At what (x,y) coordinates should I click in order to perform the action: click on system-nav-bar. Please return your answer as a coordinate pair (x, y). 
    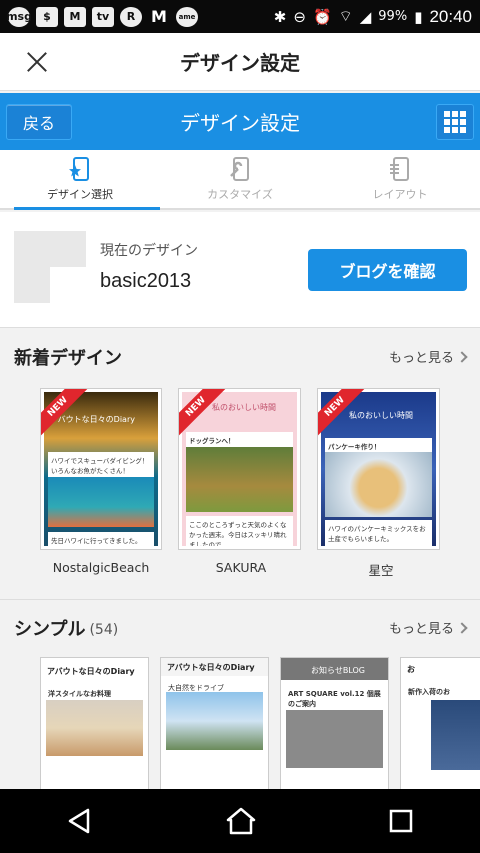
    Looking at the image, I should click on (240, 821).